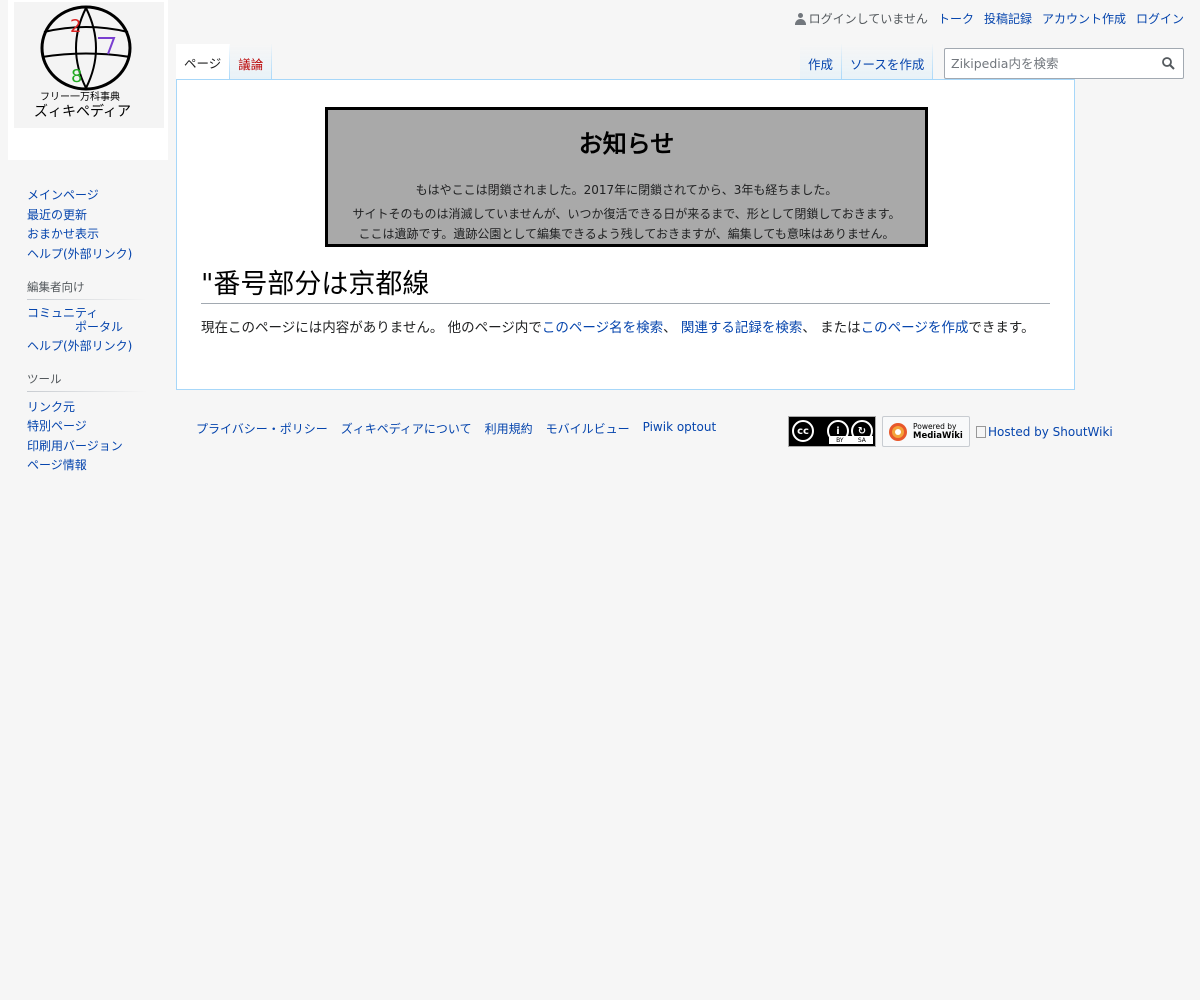 The height and width of the screenshot is (1000, 1200). I want to click on sidebar-item-help: ヘルプ(外部リンク), so click(79, 254).